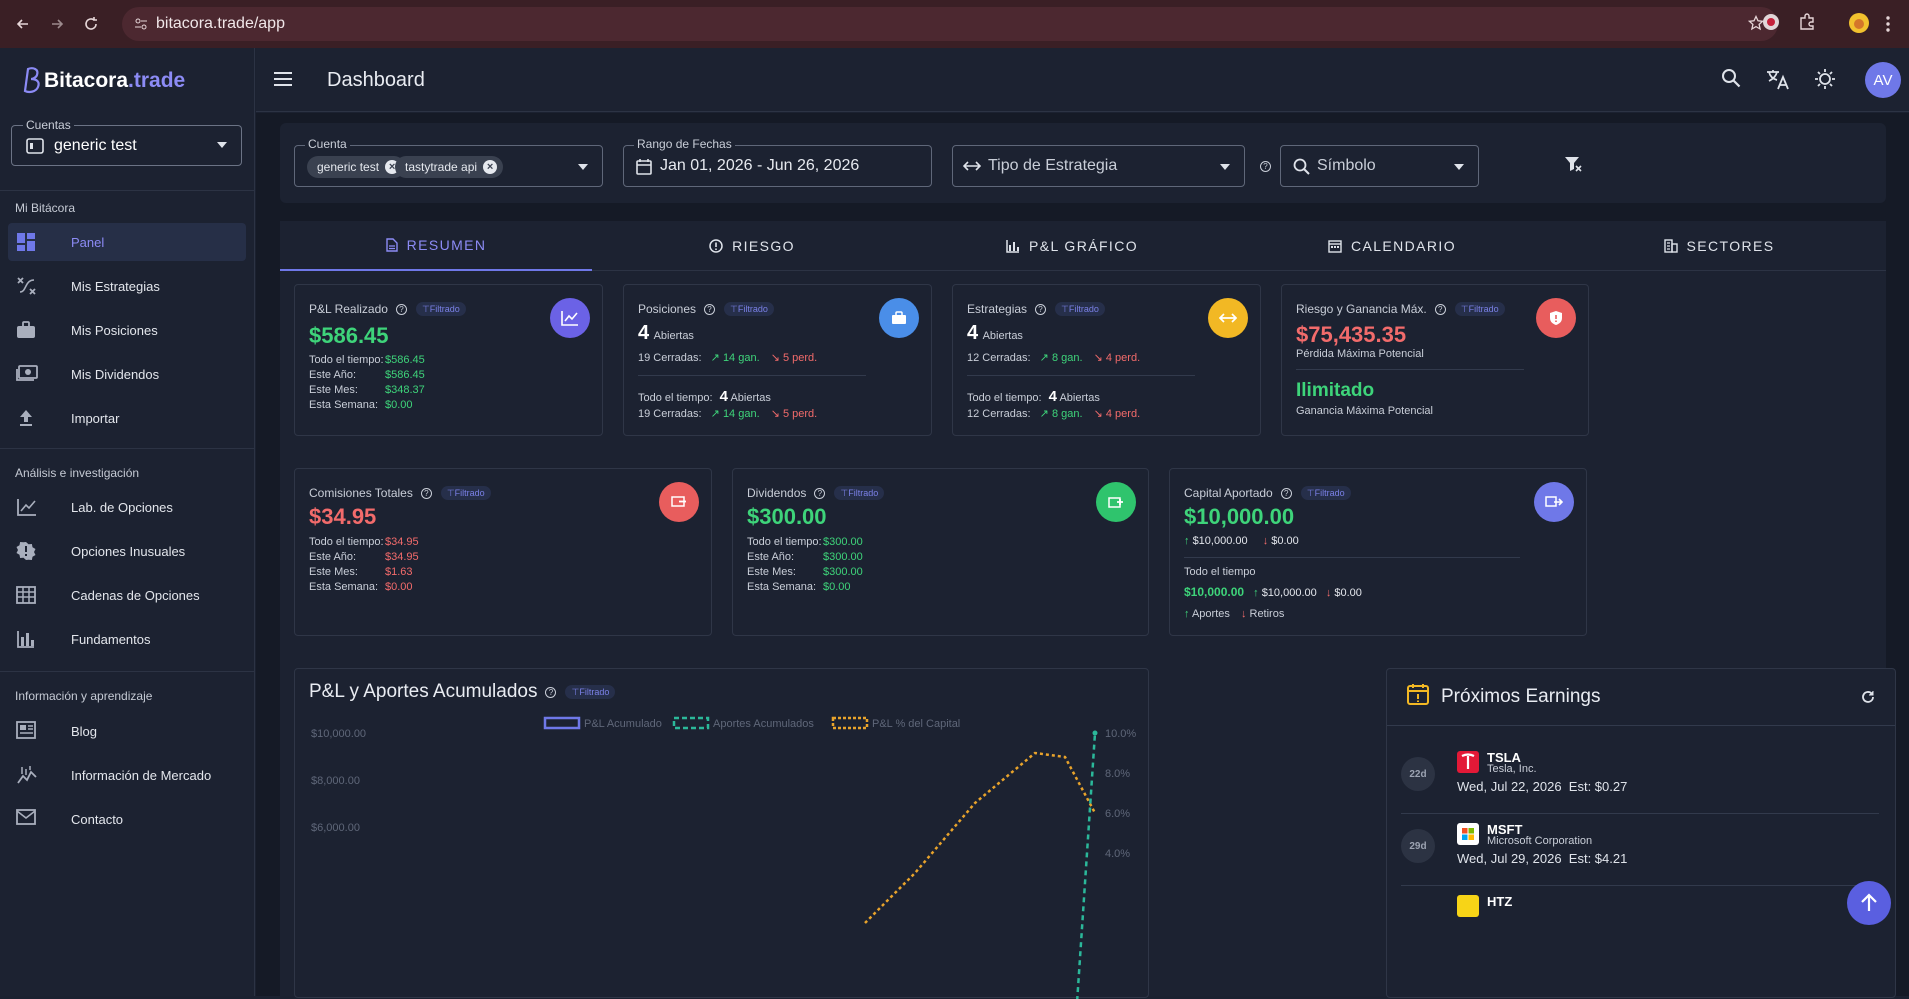 Image resolution: width=1909 pixels, height=999 pixels. Describe the element at coordinates (1002, 336) in the screenshot. I see `open-label: Abiertas` at that location.